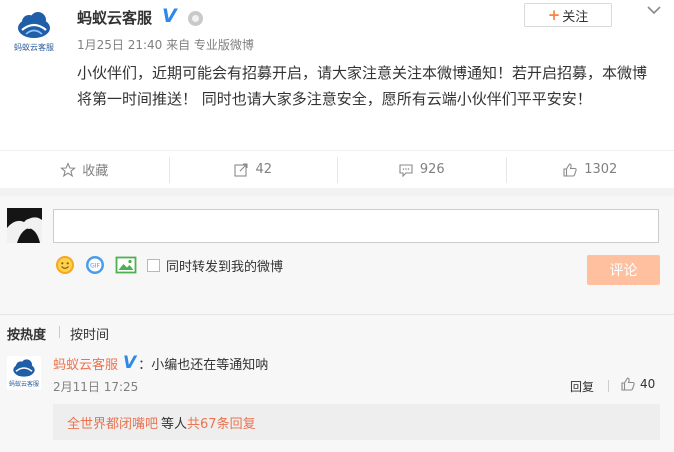 This screenshot has height=452, width=674. I want to click on post-meta: 1月25日 21:40 来自 专业版微博, so click(165, 45).